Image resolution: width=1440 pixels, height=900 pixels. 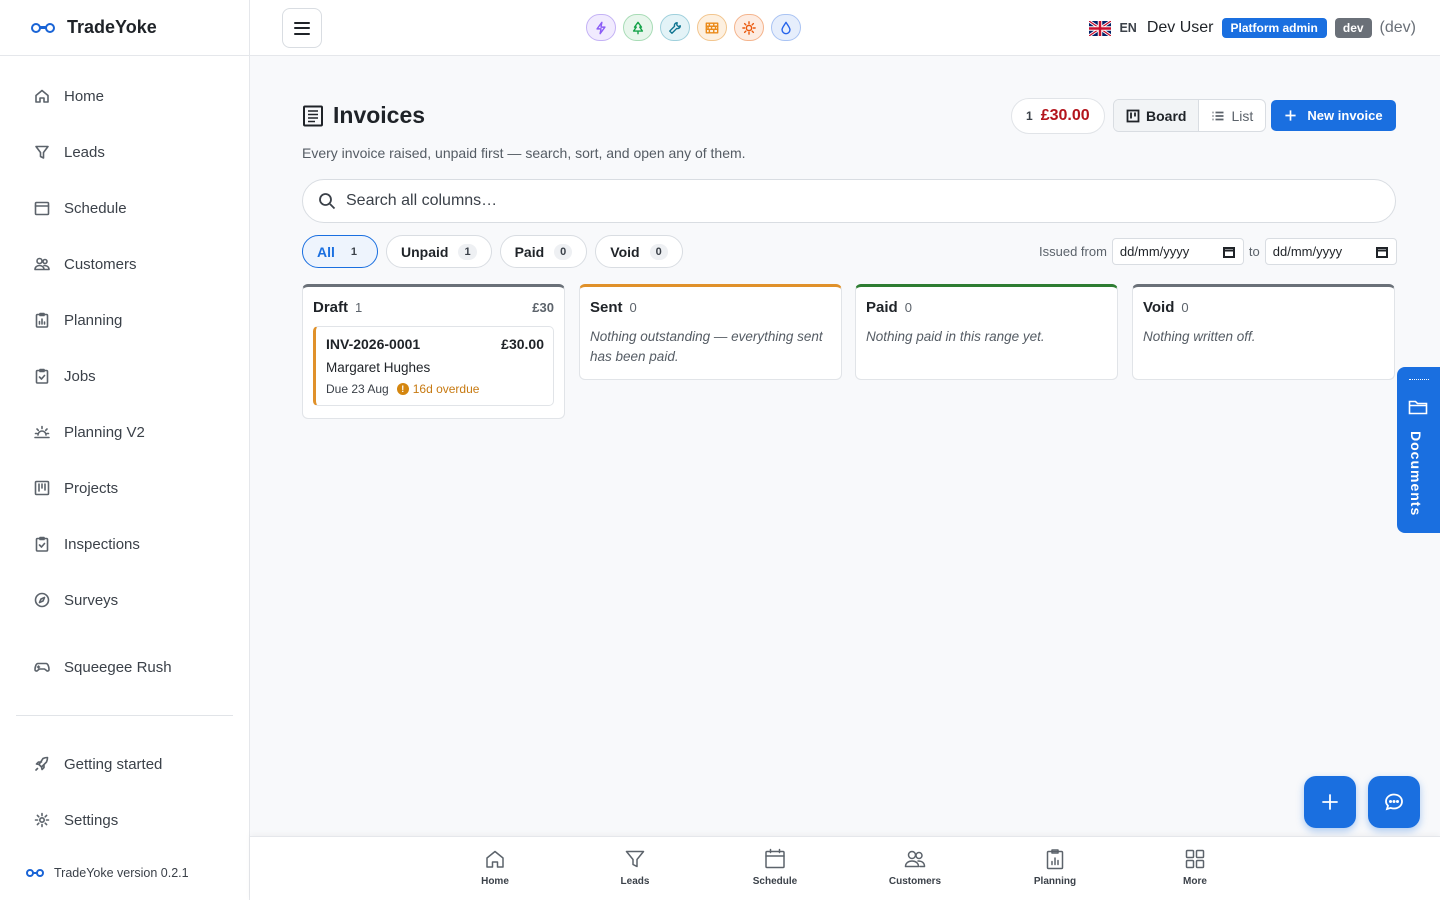 I want to click on documents-tab: Documents, so click(x=1418, y=450).